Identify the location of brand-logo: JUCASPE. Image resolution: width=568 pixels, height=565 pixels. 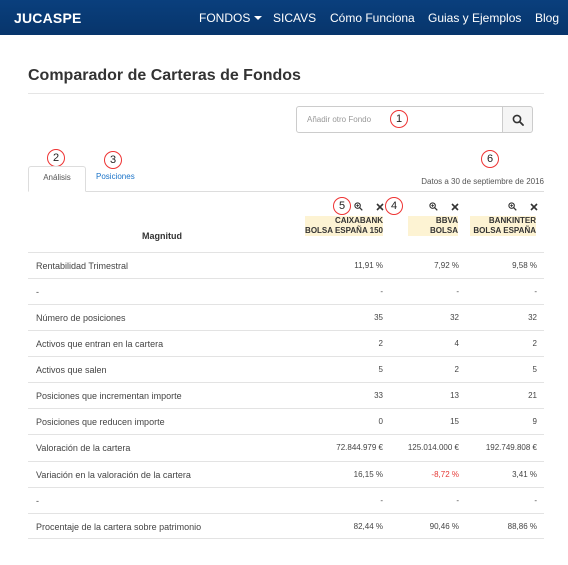
(48, 18).